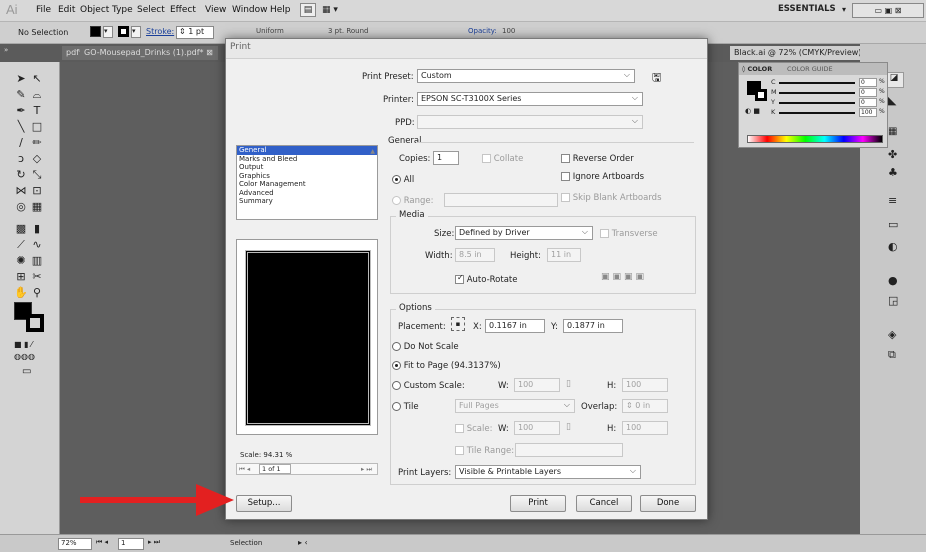  Describe the element at coordinates (892, 131) in the screenshot. I see `swatches-icon: ▦` at that location.